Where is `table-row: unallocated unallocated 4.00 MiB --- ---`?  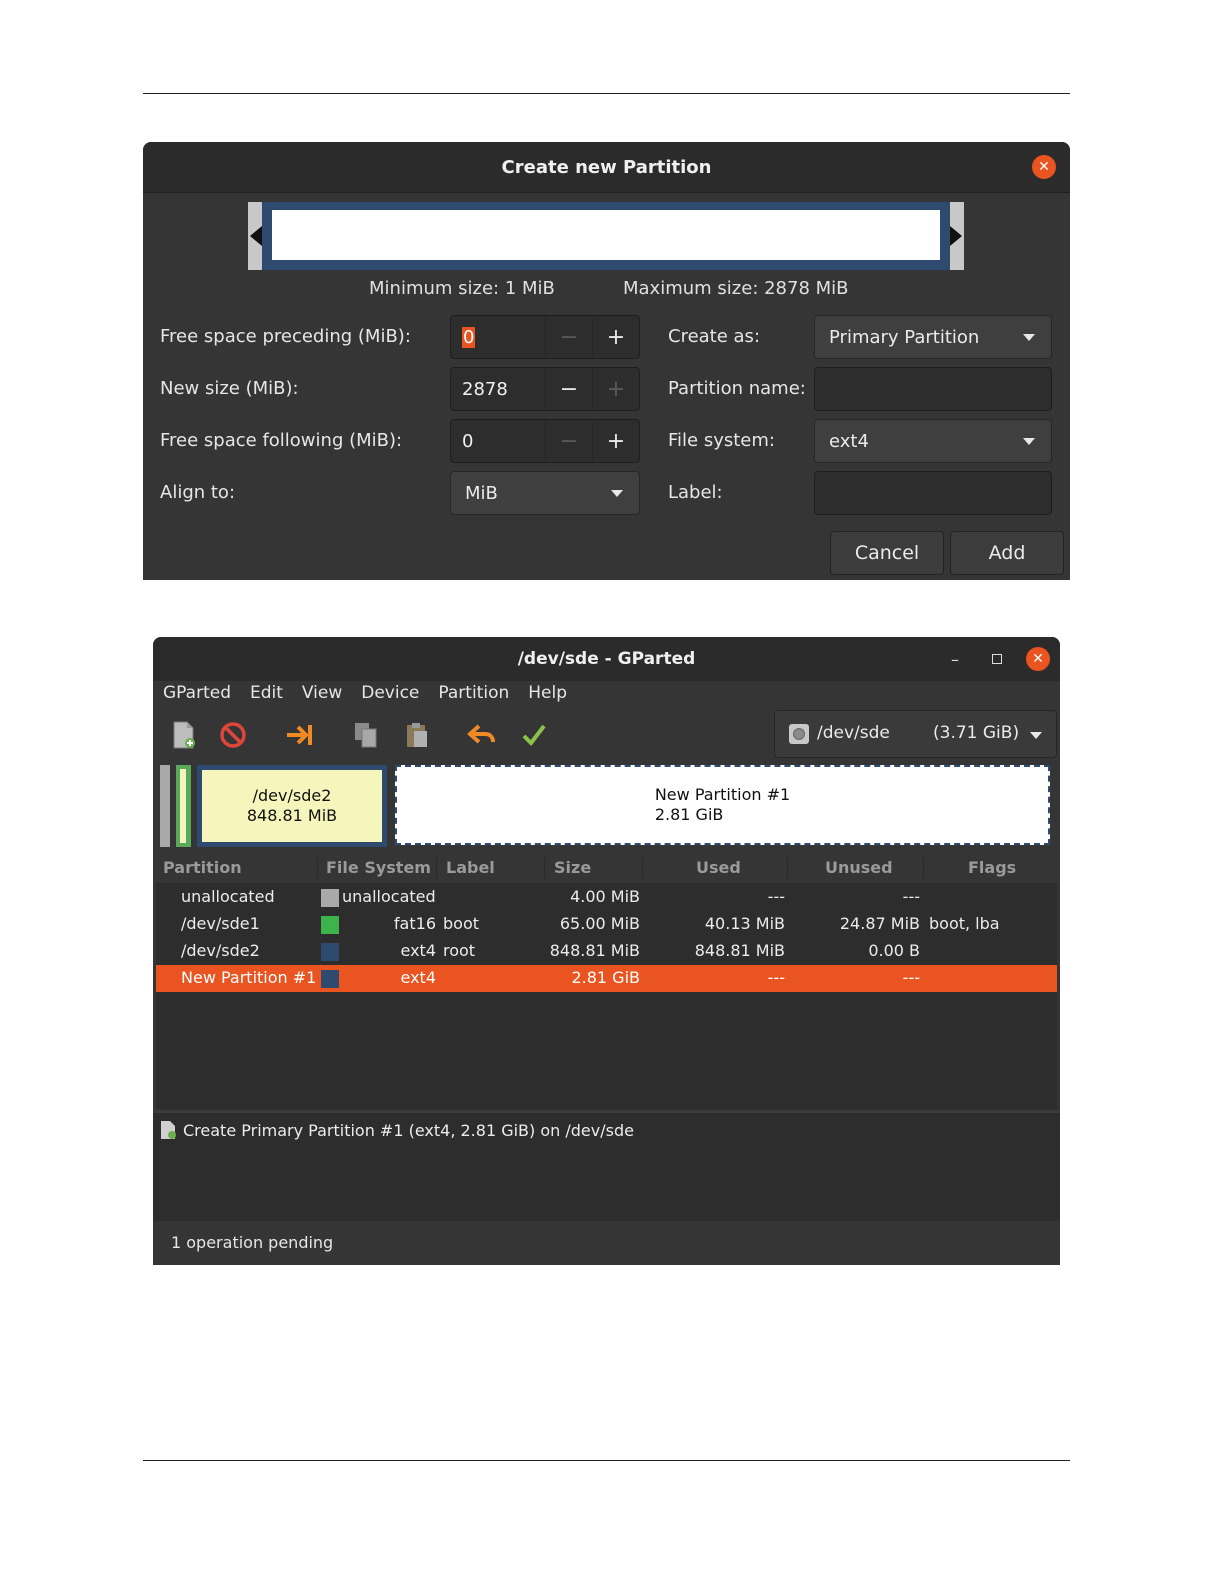 table-row: unallocated unallocated 4.00 MiB --- --- is located at coordinates (606, 897).